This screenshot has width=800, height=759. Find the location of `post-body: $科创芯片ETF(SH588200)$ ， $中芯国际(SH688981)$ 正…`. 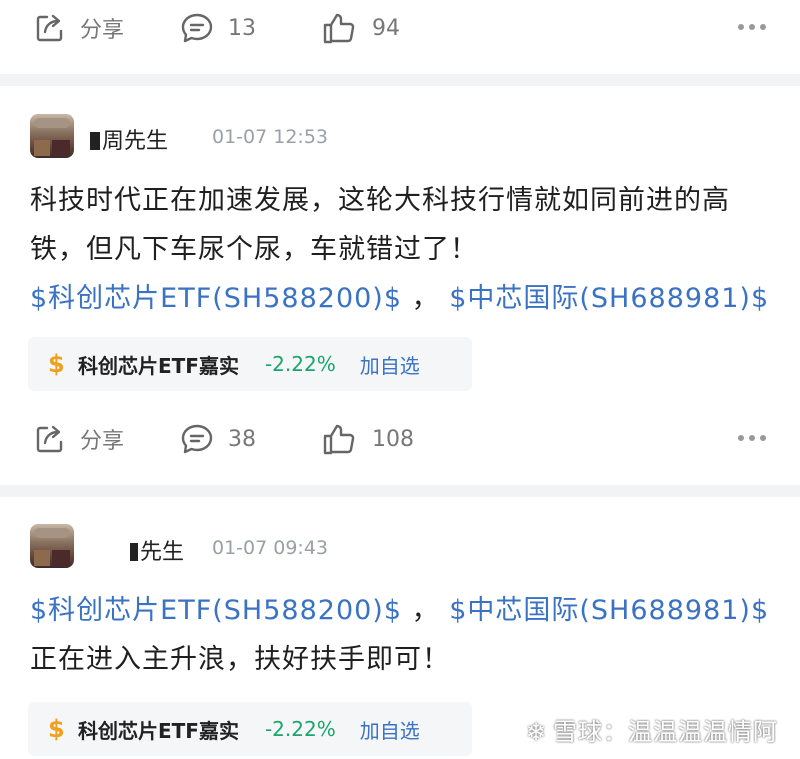

post-body: $科创芯片ETF(SH588200)$ ， $中芯国际(SH688981)$ 正… is located at coordinates (402, 635).